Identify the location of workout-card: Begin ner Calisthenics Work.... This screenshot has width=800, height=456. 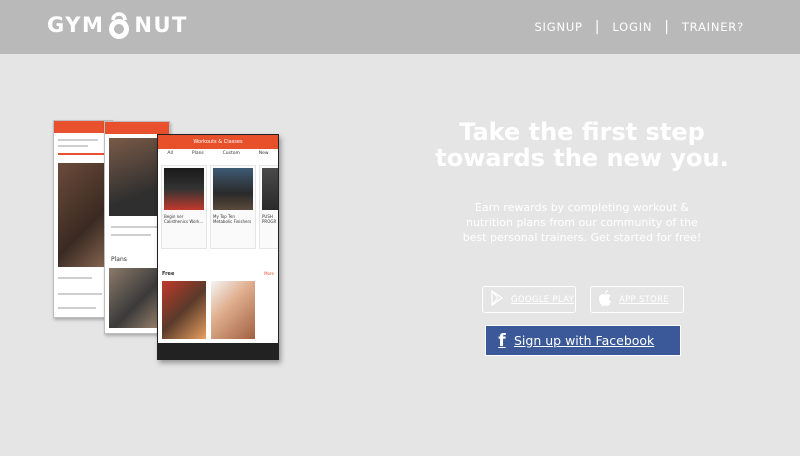
(184, 207).